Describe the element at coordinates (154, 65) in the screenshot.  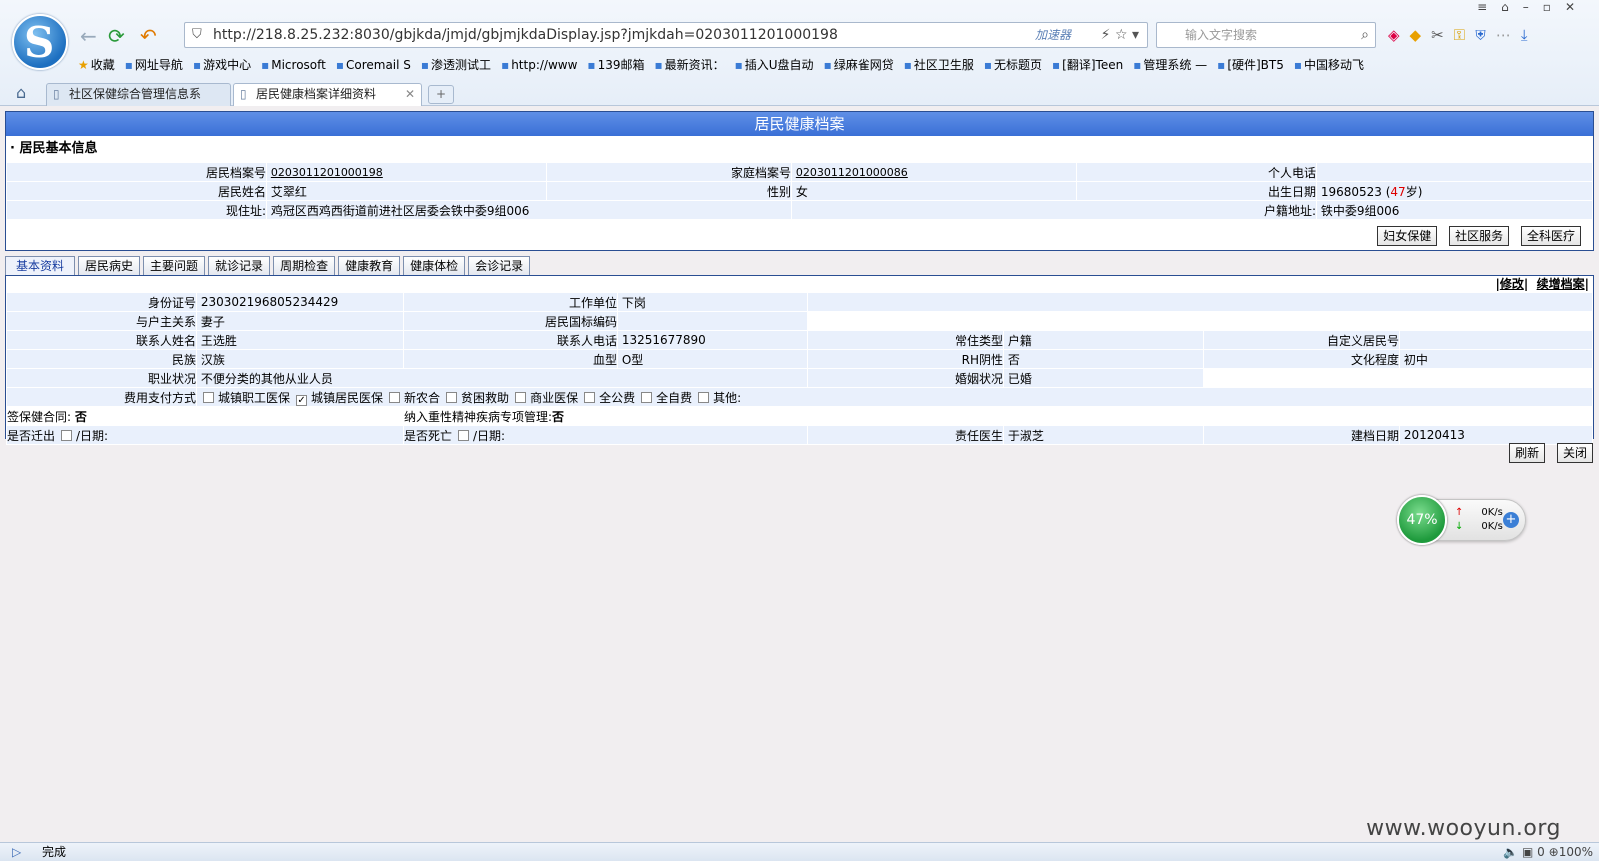
I see `bookmark-item: ▪ 网址导航` at that location.